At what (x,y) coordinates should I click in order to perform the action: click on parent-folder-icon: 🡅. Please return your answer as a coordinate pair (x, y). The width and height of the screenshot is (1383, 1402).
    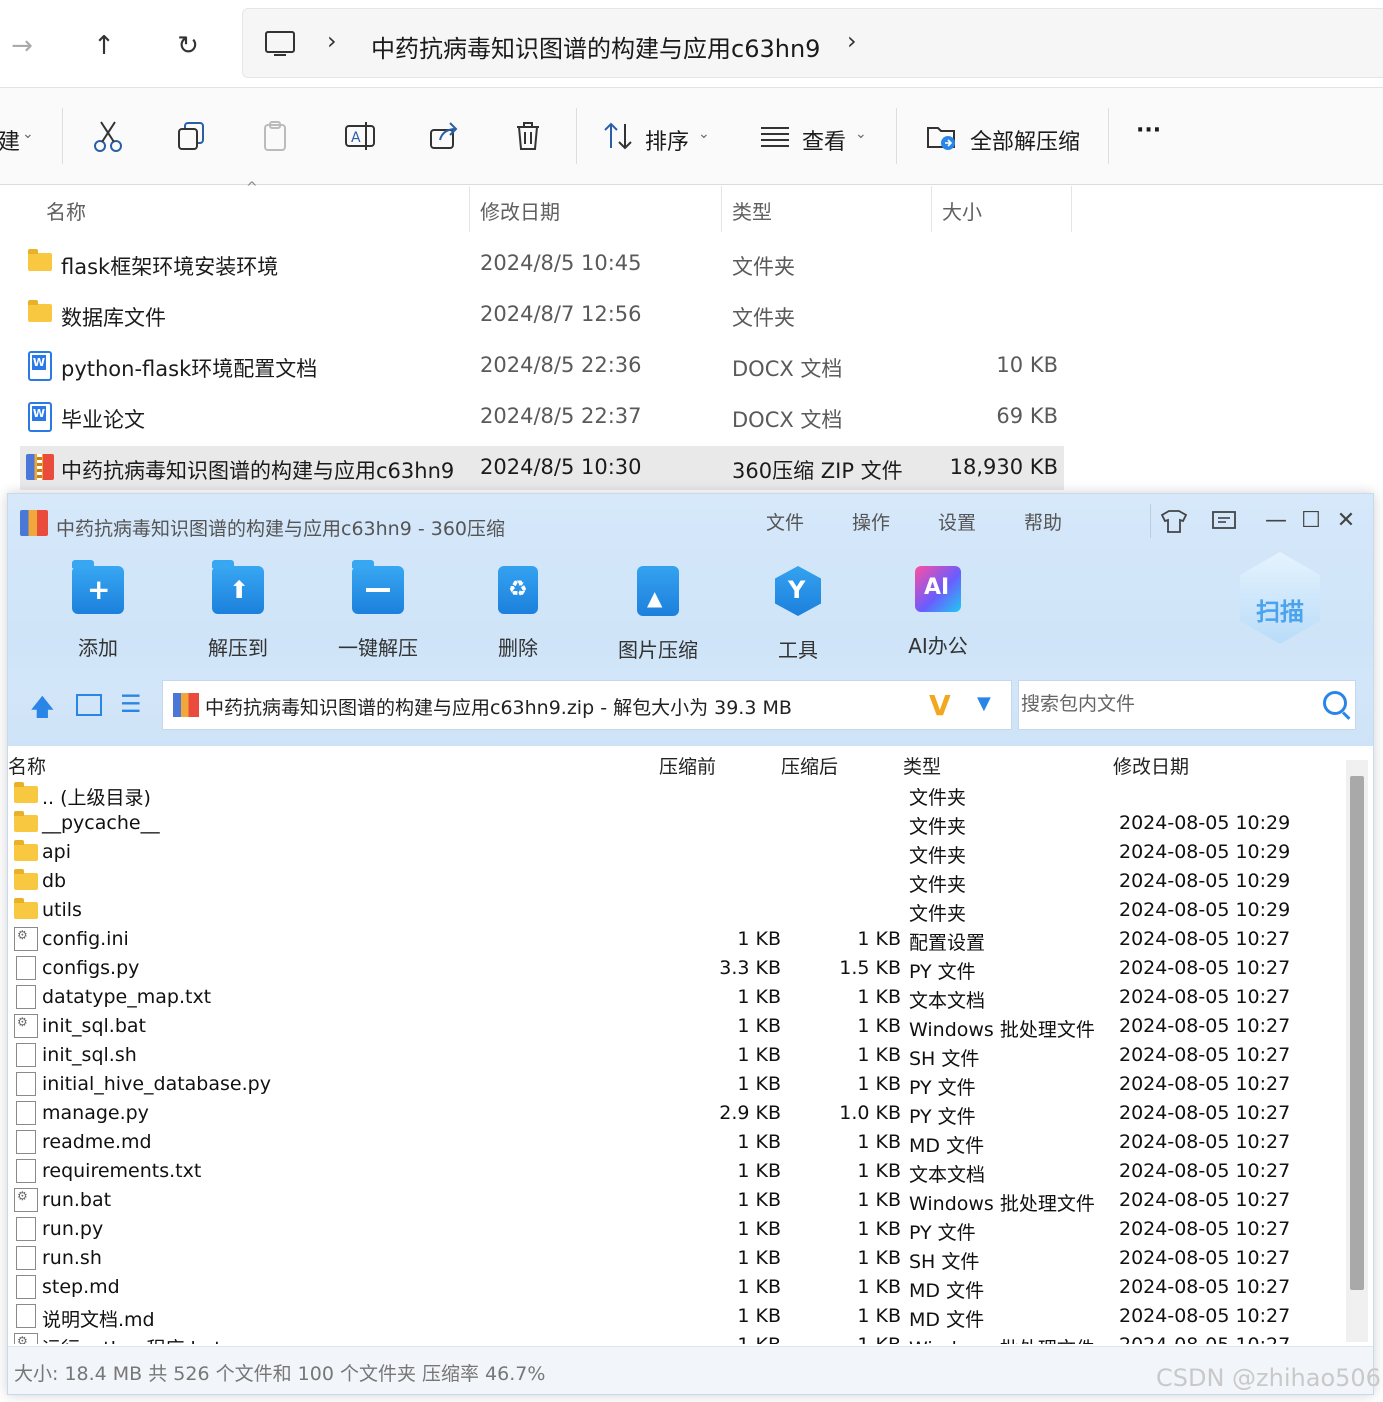
    Looking at the image, I should click on (42, 710).